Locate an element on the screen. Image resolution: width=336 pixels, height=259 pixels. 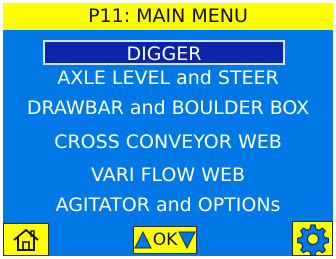
up-arrow-icon is located at coordinates (143, 239).